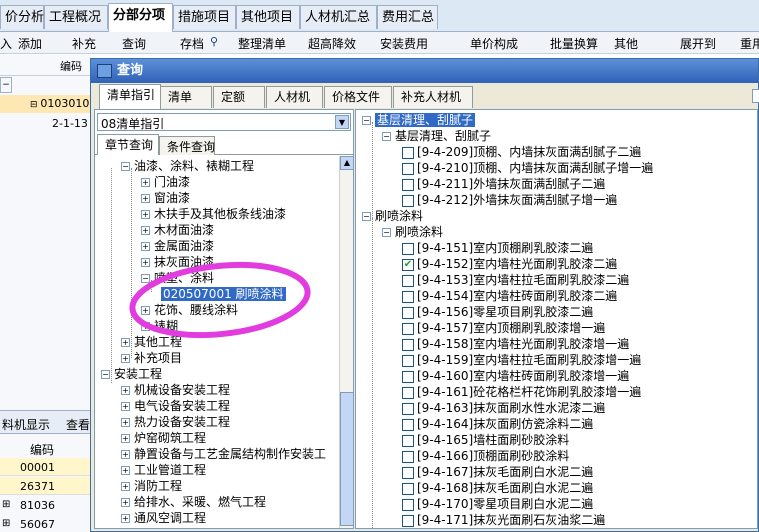  What do you see at coordinates (78, 424) in the screenshot?
I see `tab-view: 查看` at bounding box center [78, 424].